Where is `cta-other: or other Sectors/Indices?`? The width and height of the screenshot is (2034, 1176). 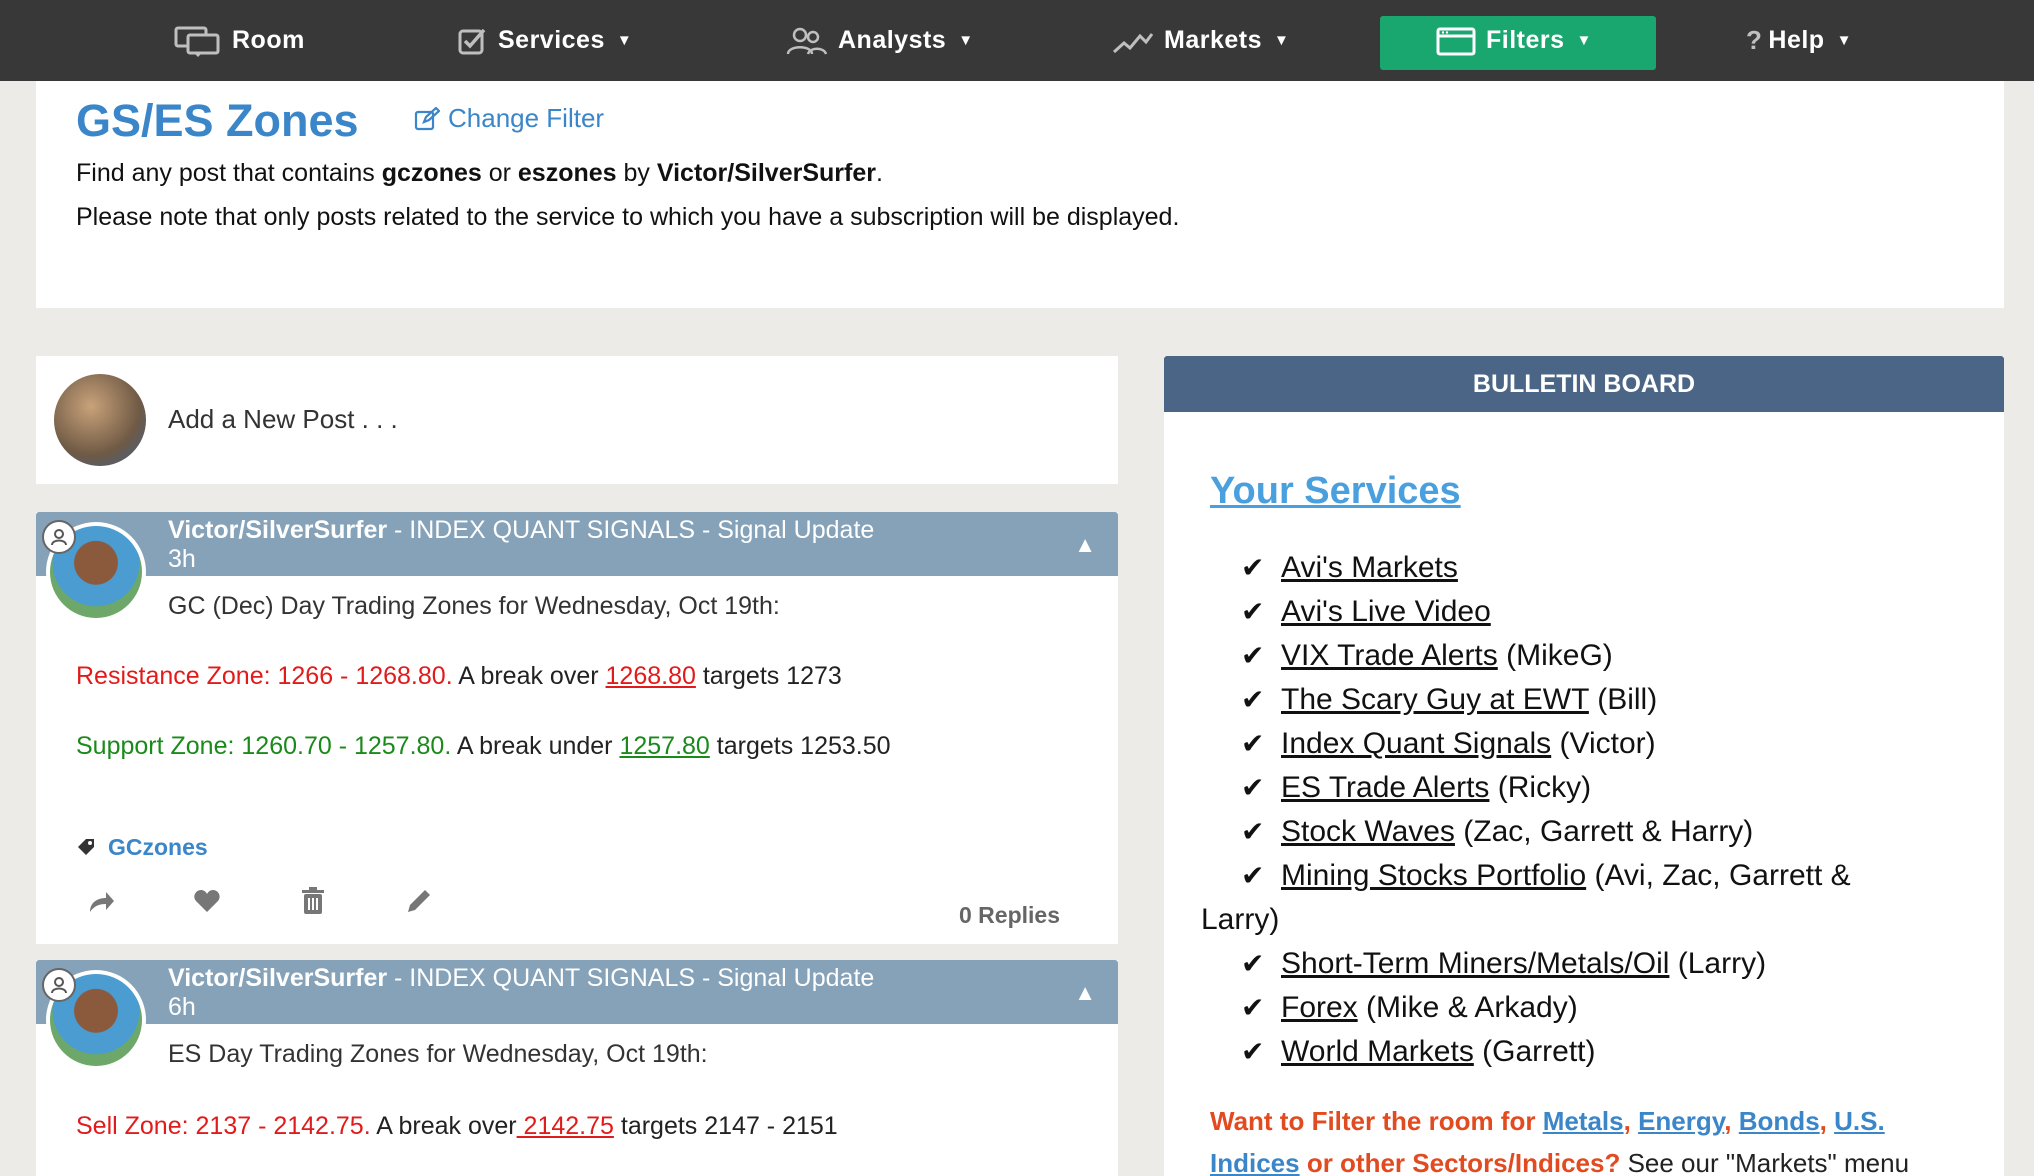
cta-other: or other Sectors/Indices? is located at coordinates (1460, 1162).